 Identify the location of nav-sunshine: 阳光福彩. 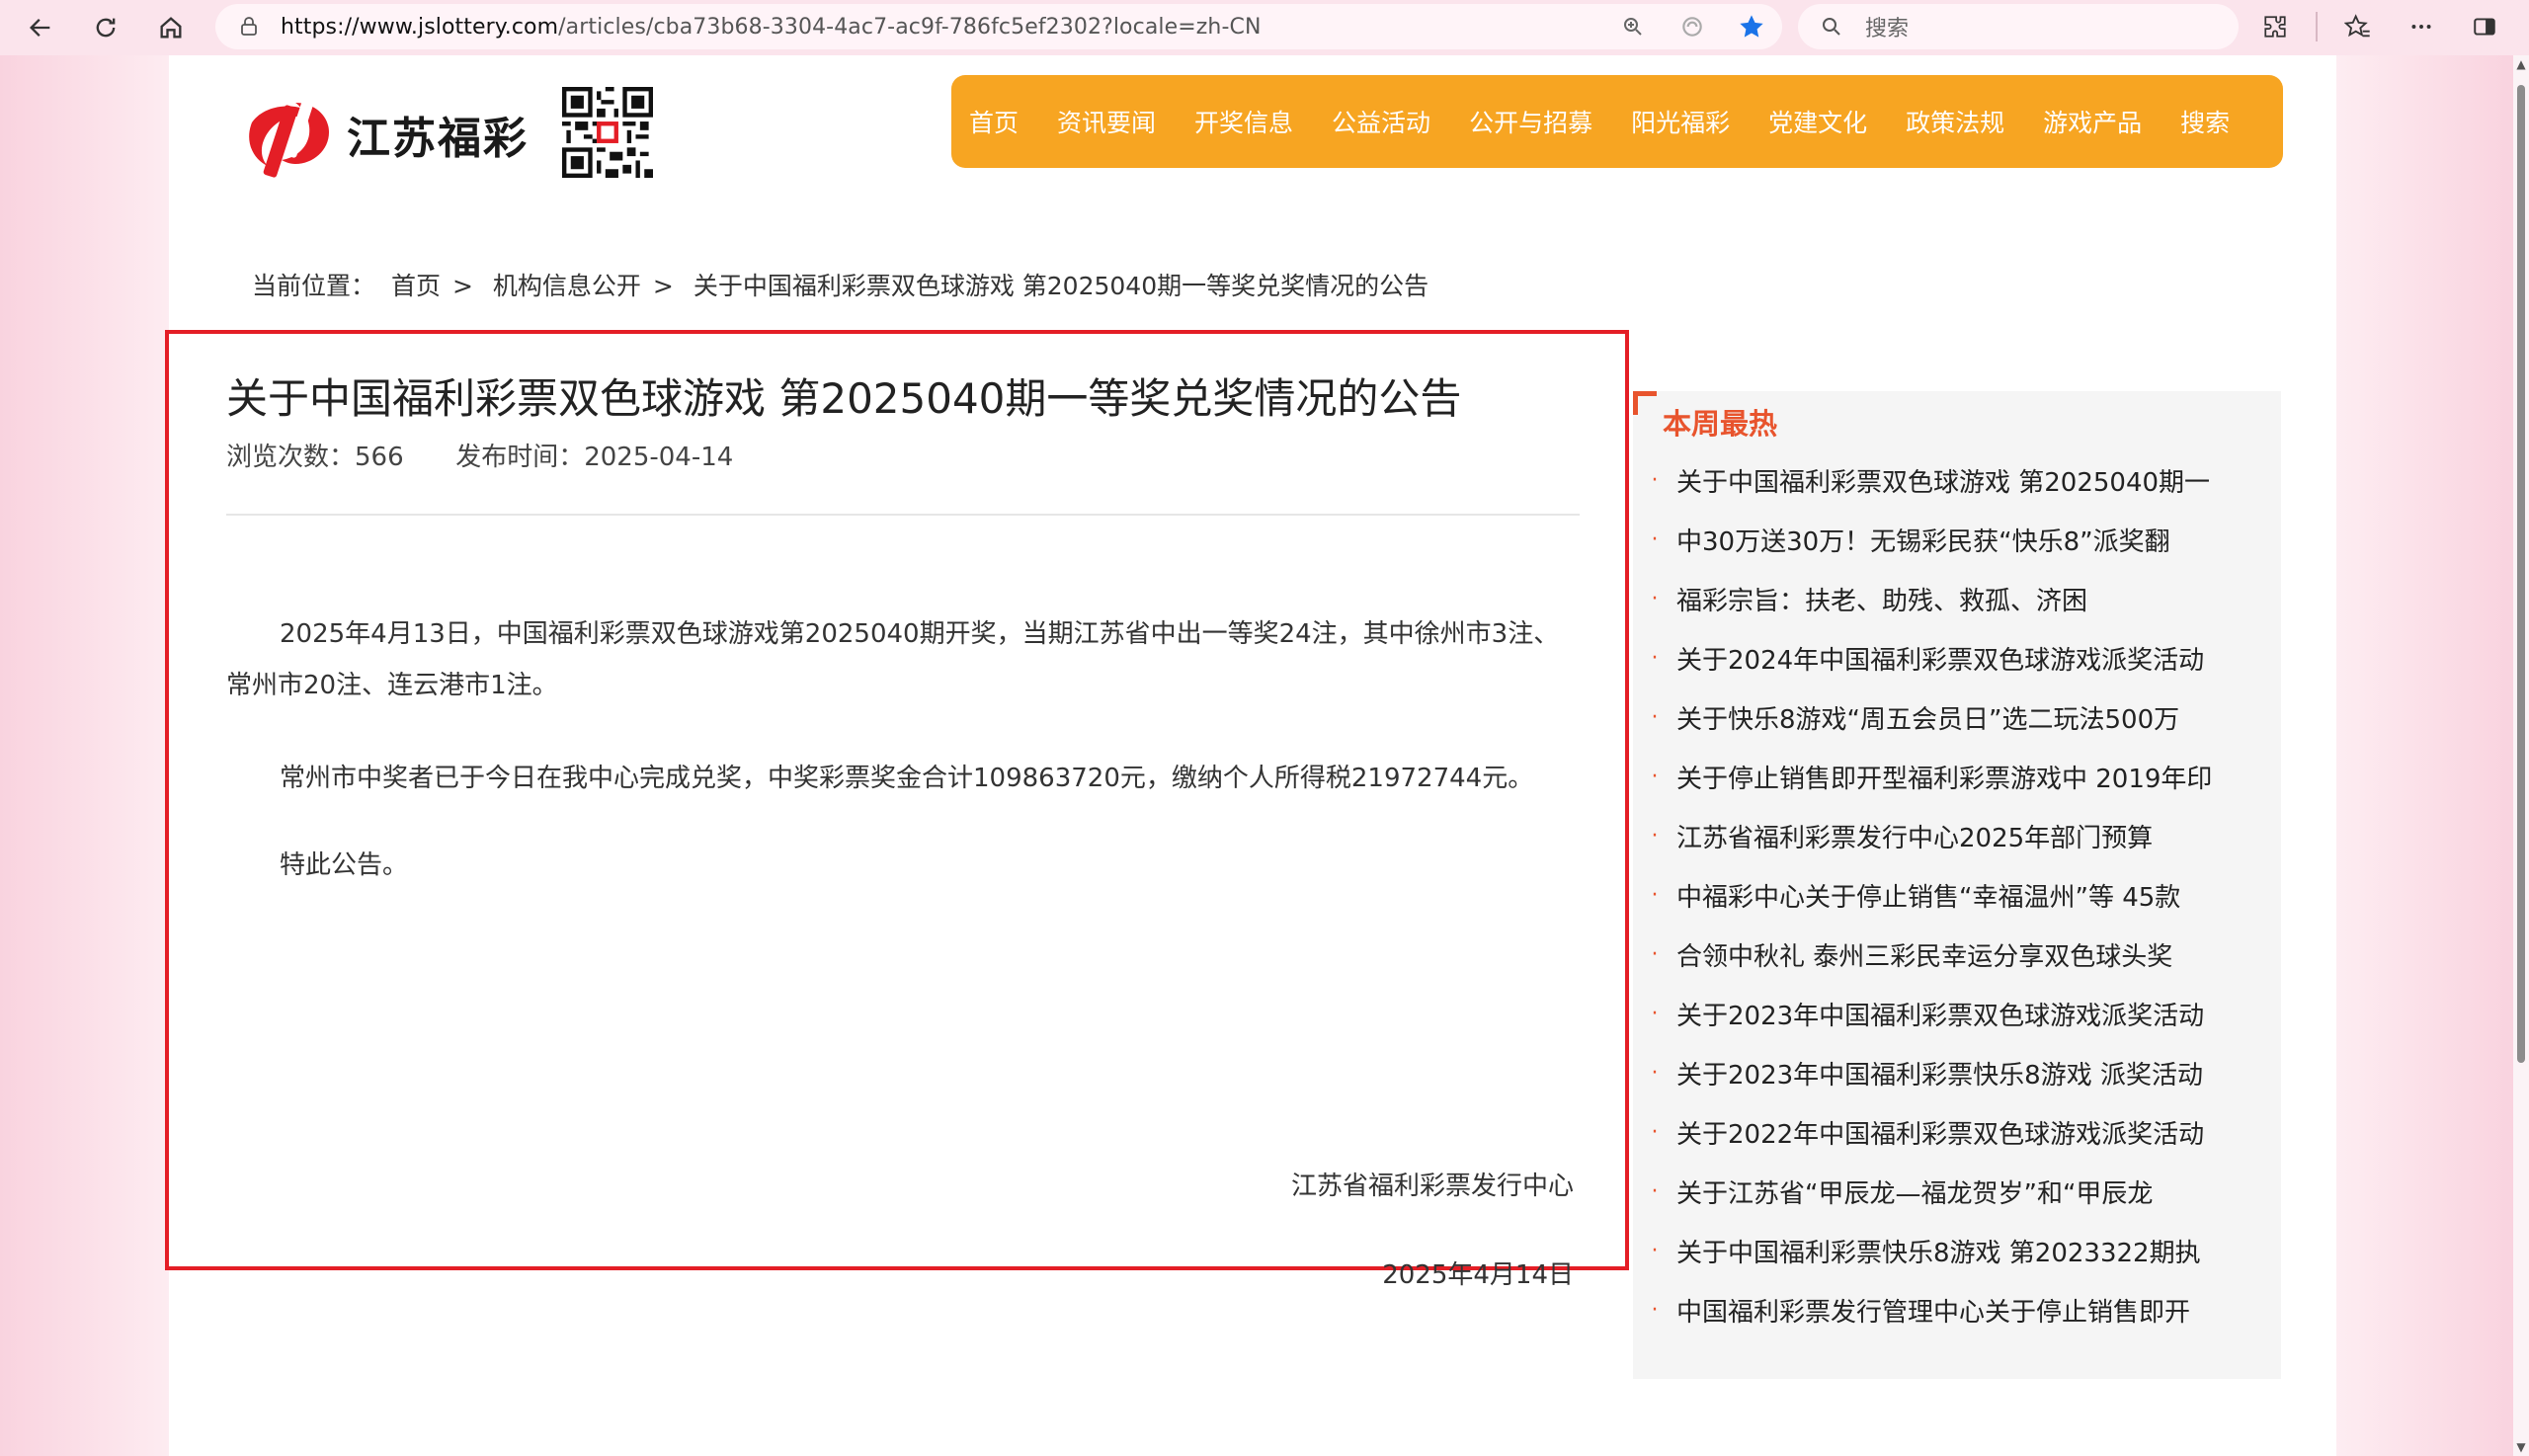
(1681, 121).